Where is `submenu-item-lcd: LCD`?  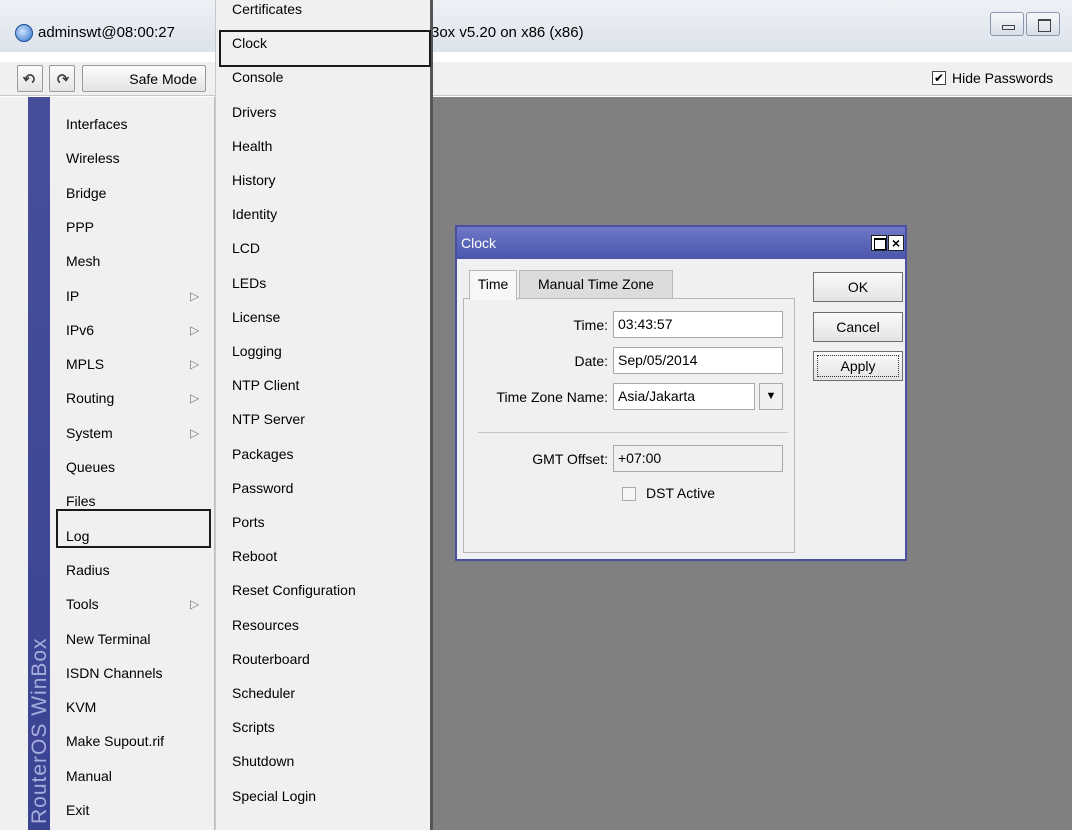 submenu-item-lcd: LCD is located at coordinates (246, 248).